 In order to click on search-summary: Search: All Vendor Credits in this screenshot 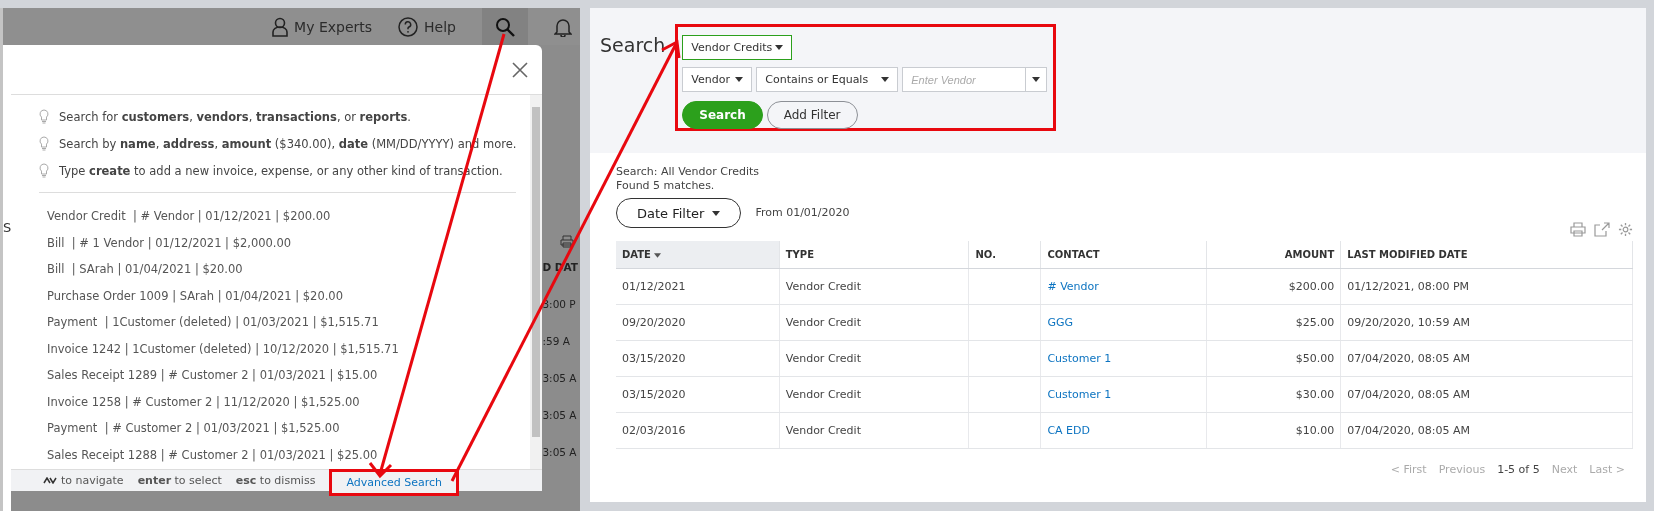, I will do `click(688, 172)`.